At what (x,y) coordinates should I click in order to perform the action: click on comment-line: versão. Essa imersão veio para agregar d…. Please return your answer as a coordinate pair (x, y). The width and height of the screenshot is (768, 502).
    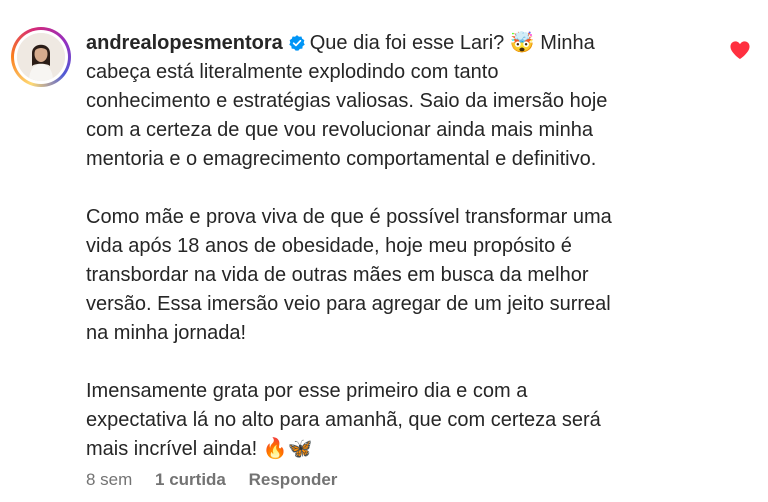
    Looking at the image, I should click on (348, 304).